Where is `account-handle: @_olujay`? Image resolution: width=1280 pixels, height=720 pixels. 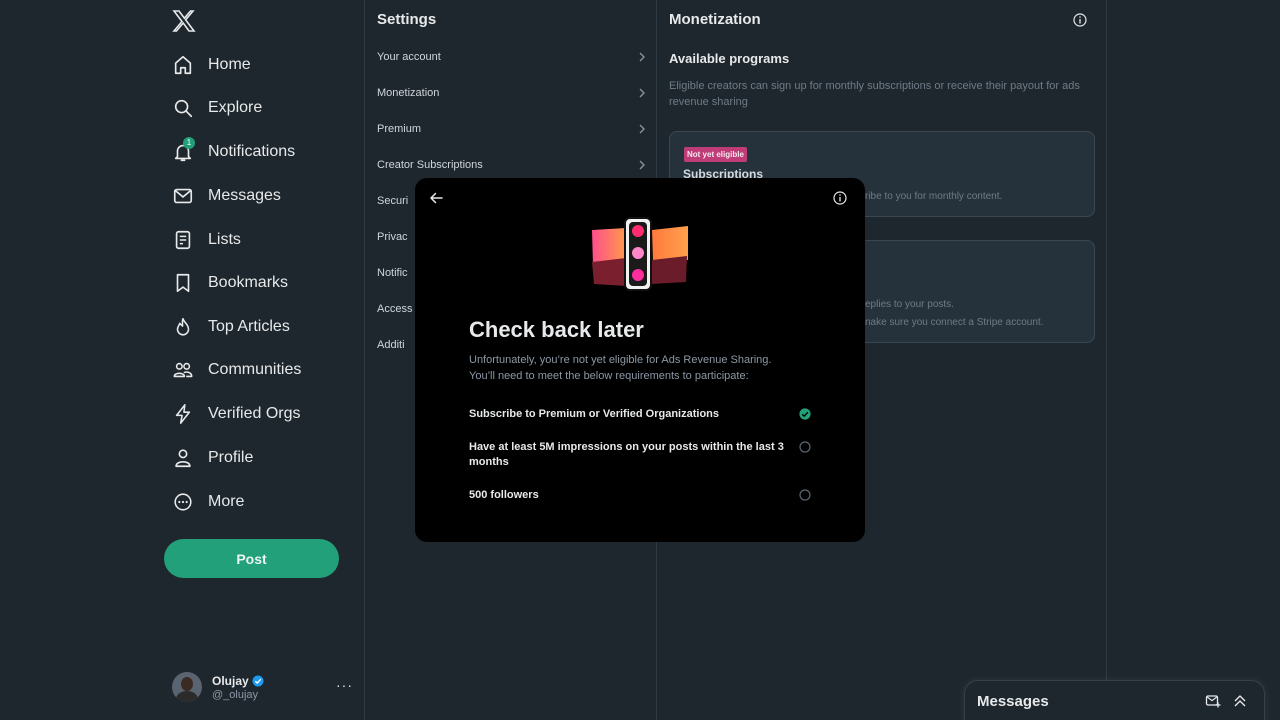
account-handle: @_olujay is located at coordinates (235, 694).